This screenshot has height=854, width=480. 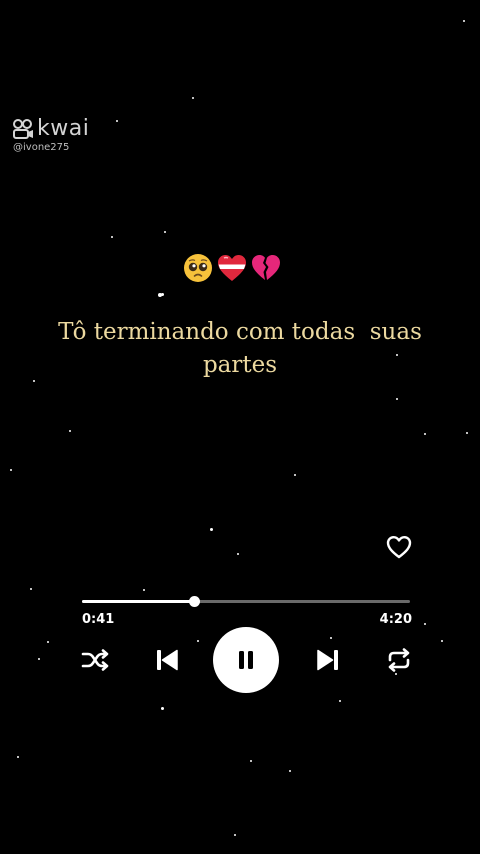 I want to click on heart-outline-icon, so click(x=399, y=547).